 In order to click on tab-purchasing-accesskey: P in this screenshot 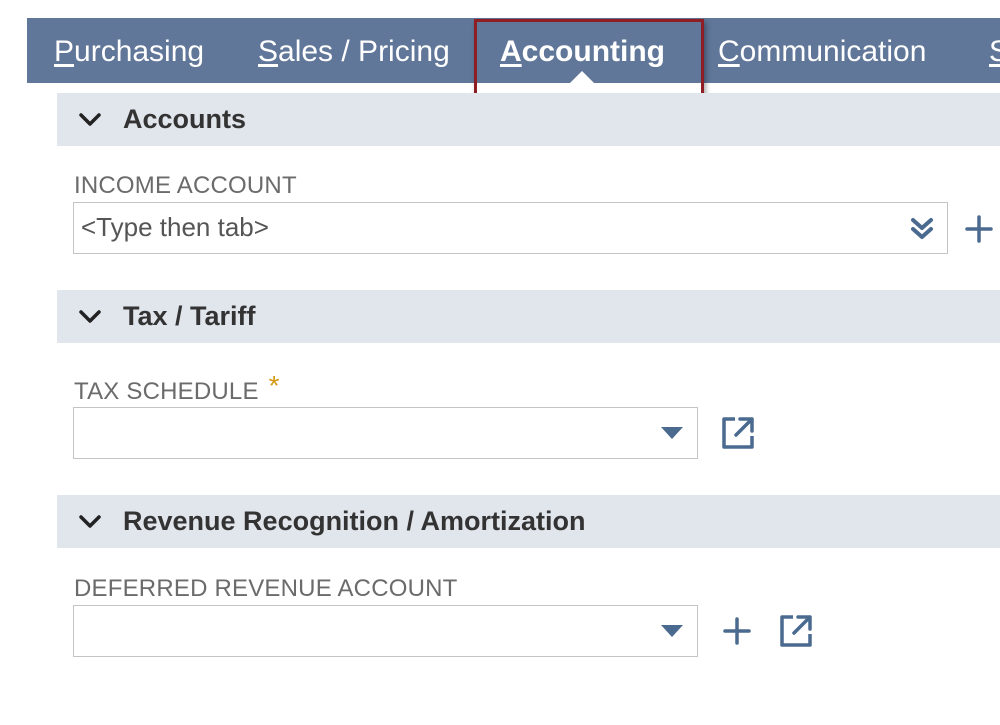, I will do `click(64, 51)`.